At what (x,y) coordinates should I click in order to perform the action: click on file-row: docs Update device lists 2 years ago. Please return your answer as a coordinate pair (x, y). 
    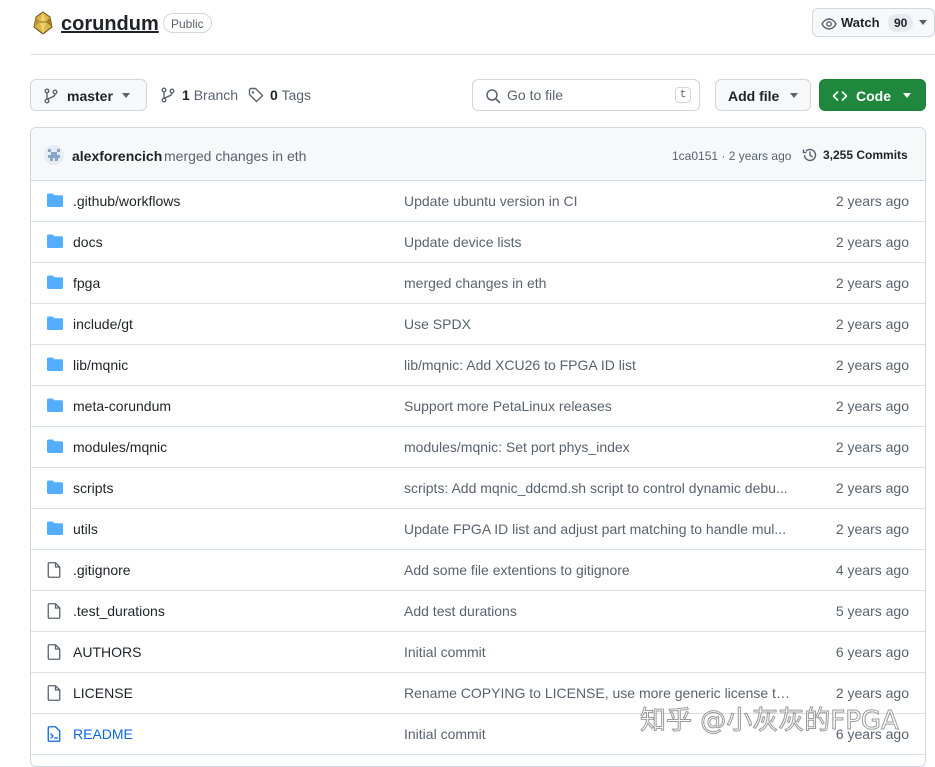
    Looking at the image, I should click on (478, 242).